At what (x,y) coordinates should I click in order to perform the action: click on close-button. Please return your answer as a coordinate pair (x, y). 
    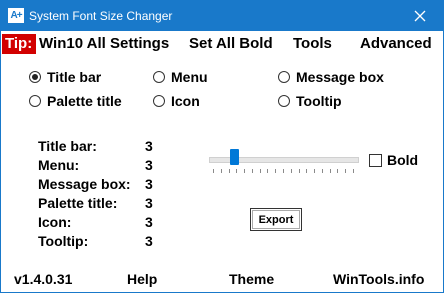
    Looking at the image, I should click on (420, 16).